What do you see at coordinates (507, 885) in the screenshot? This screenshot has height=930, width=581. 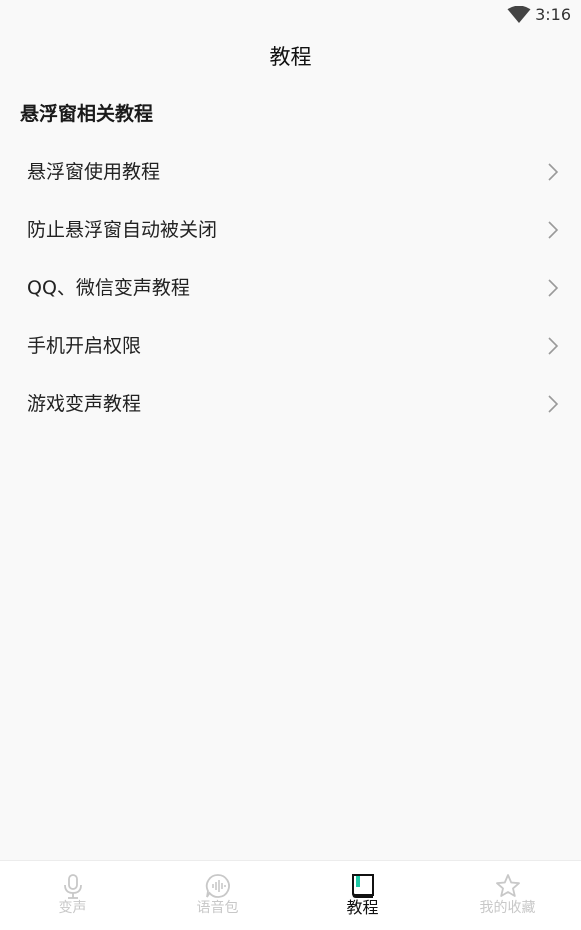 I see `star-icon` at bounding box center [507, 885].